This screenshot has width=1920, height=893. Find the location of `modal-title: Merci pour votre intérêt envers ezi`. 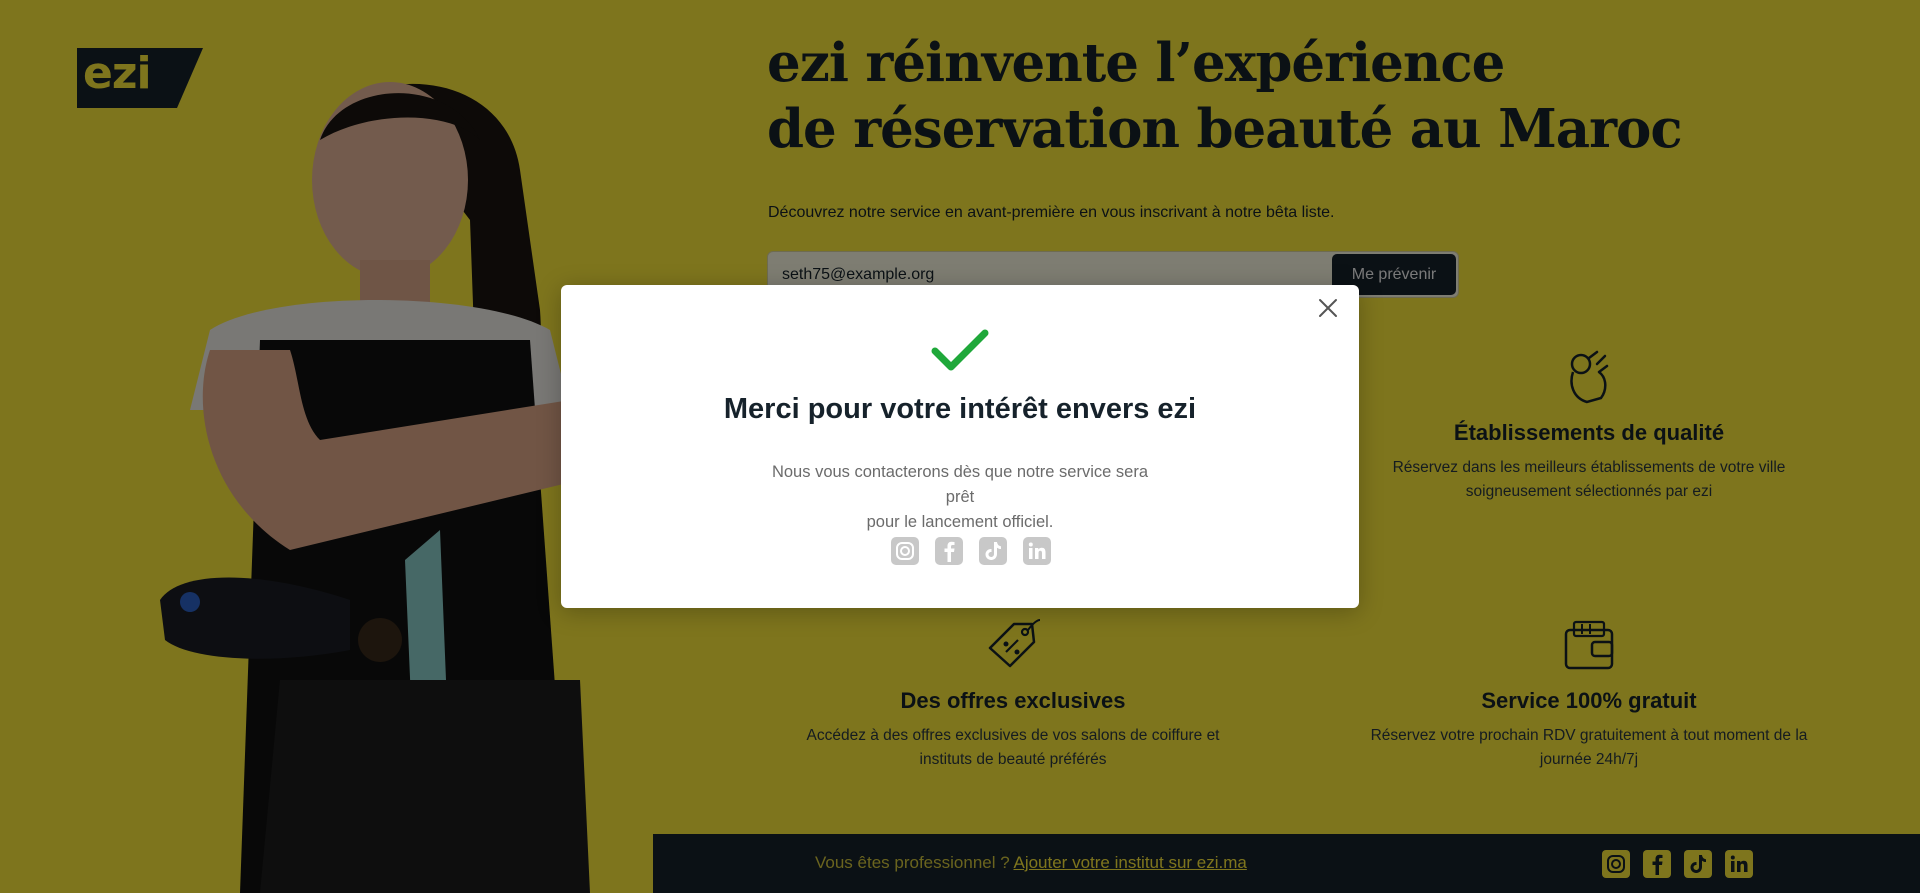

modal-title: Merci pour votre intérêt envers ezi is located at coordinates (960, 409).